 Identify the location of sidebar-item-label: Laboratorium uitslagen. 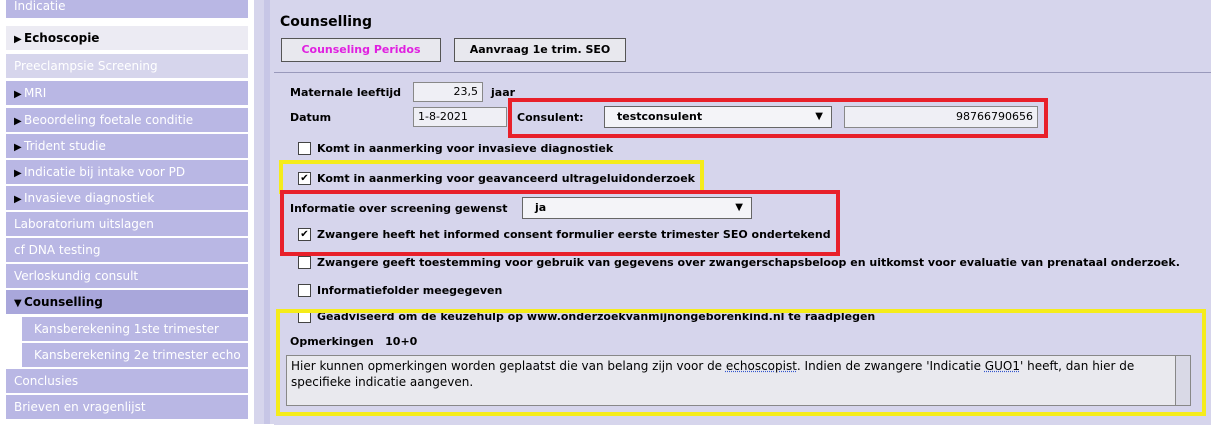
(84, 224).